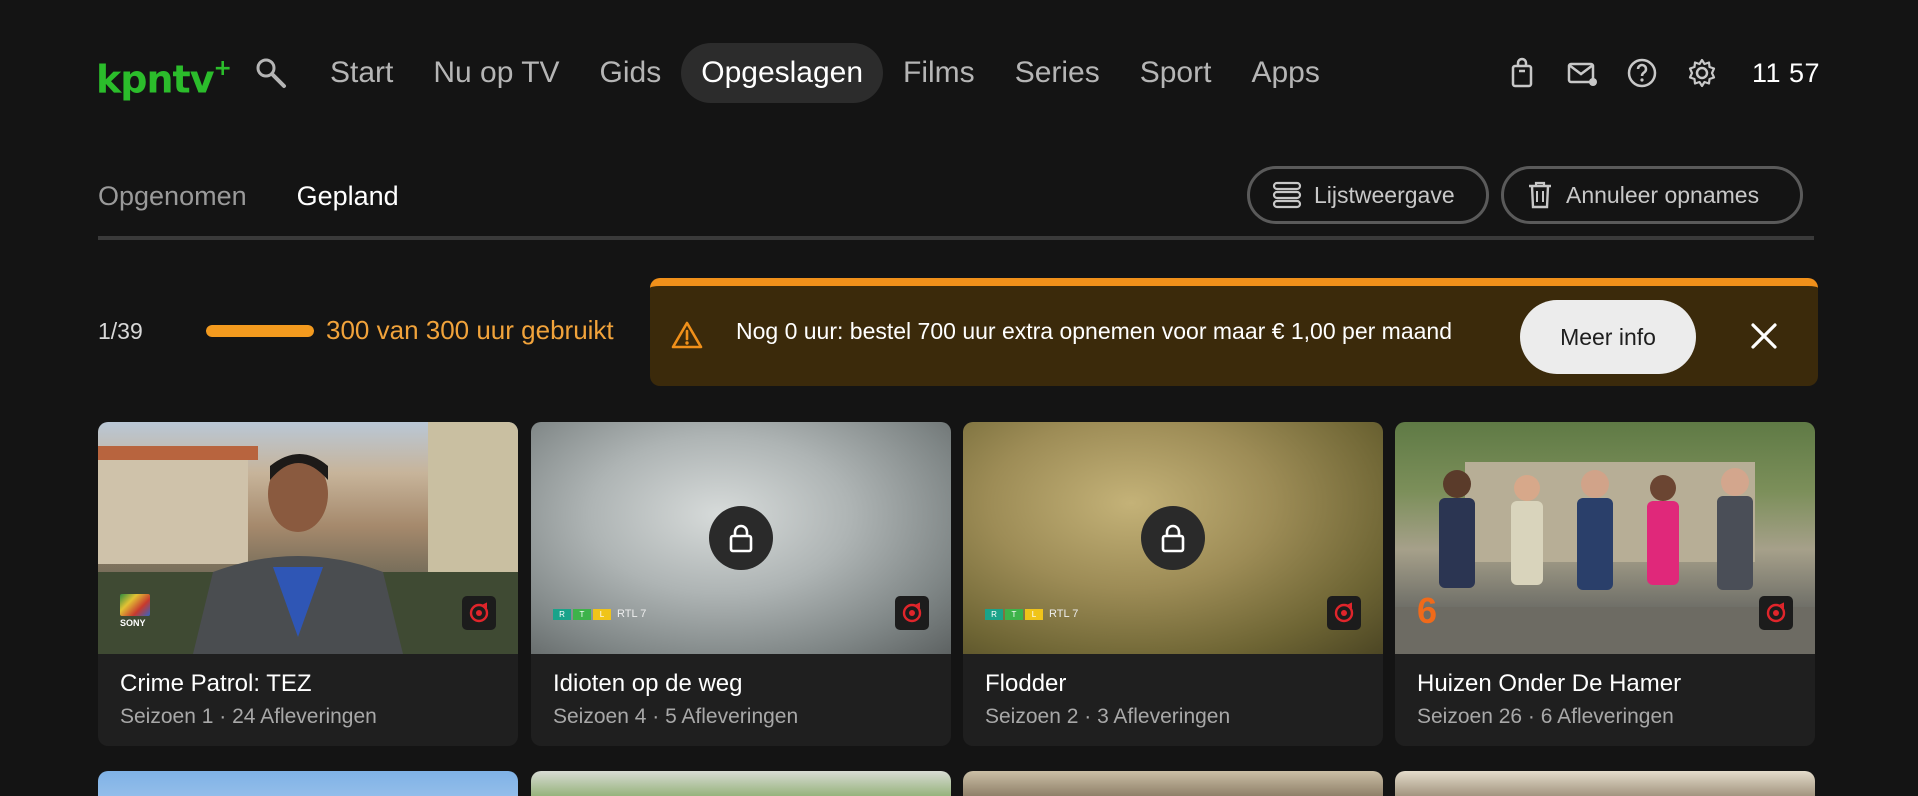  Describe the element at coordinates (496, 73) in the screenshot. I see `nav-item-nu-op-tv: Nu op TV` at that location.